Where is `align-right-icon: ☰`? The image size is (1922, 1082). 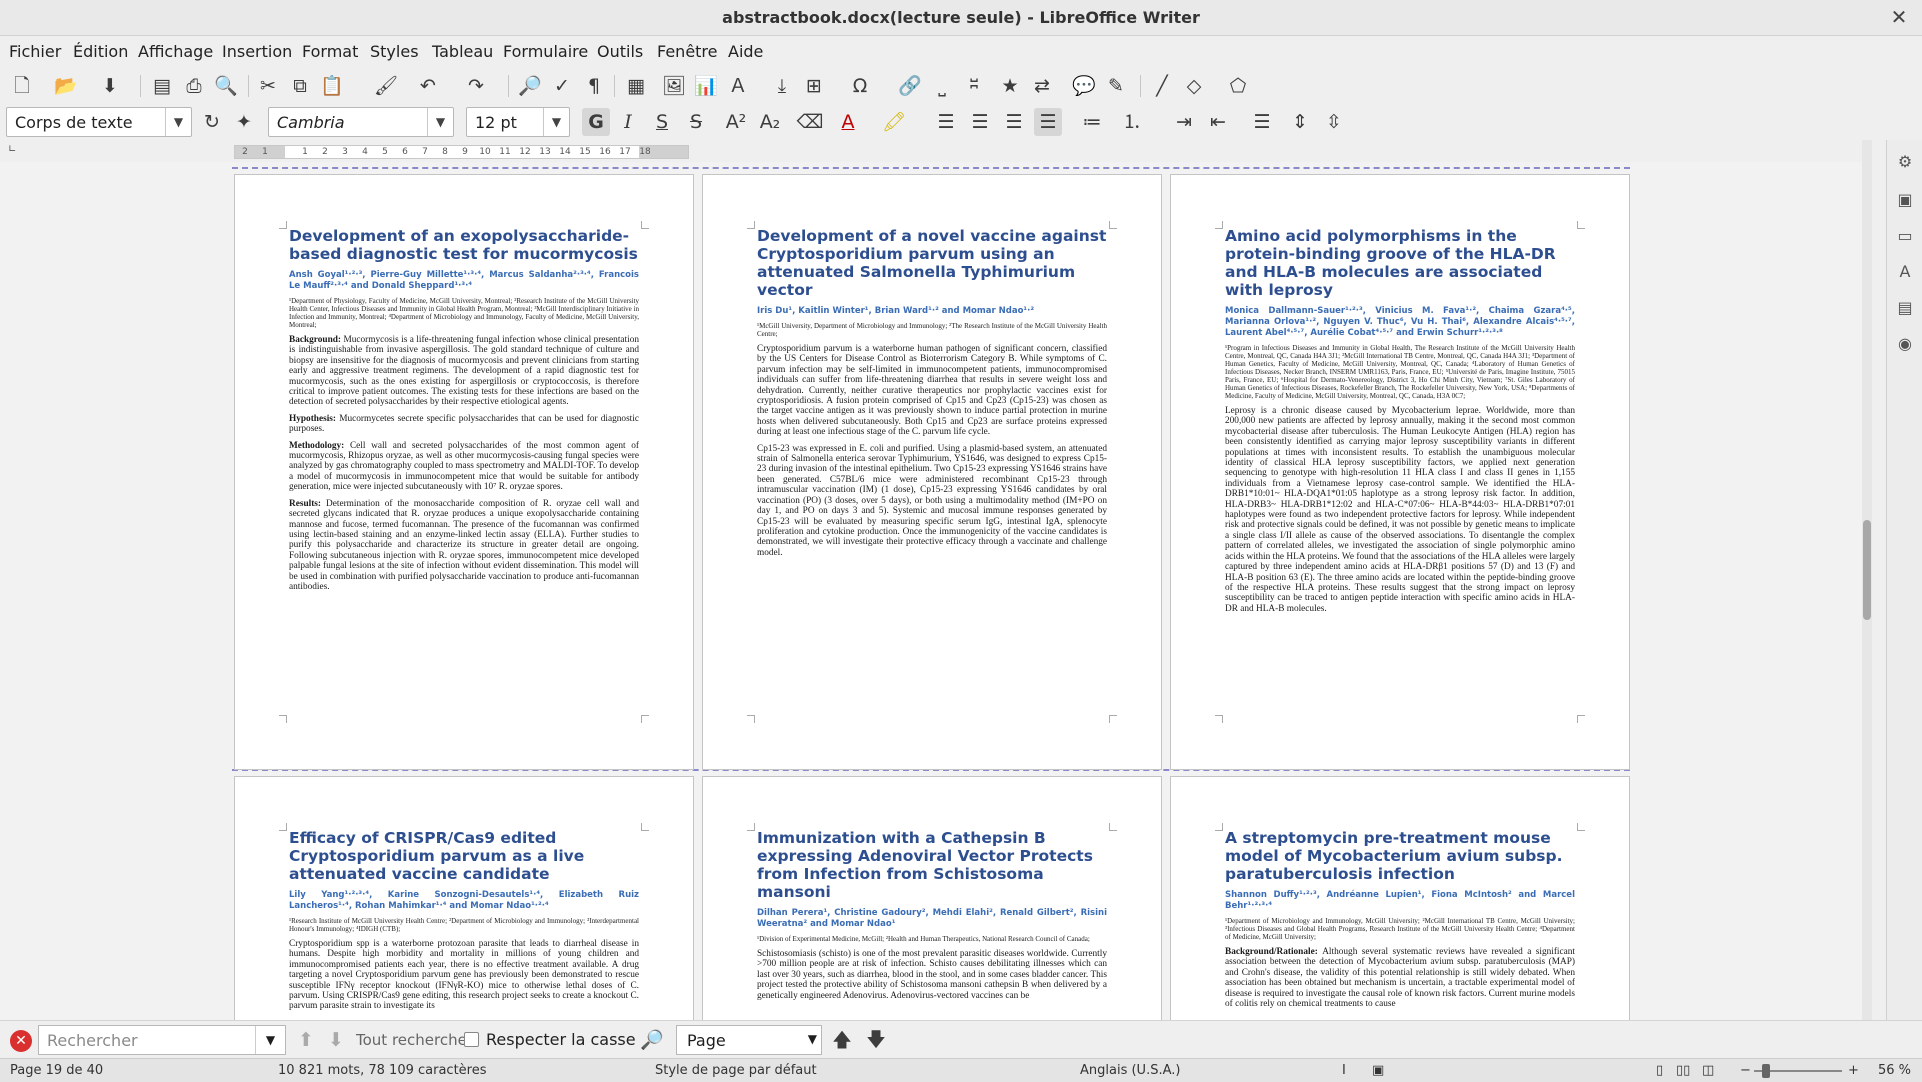 align-right-icon: ☰ is located at coordinates (1014, 122).